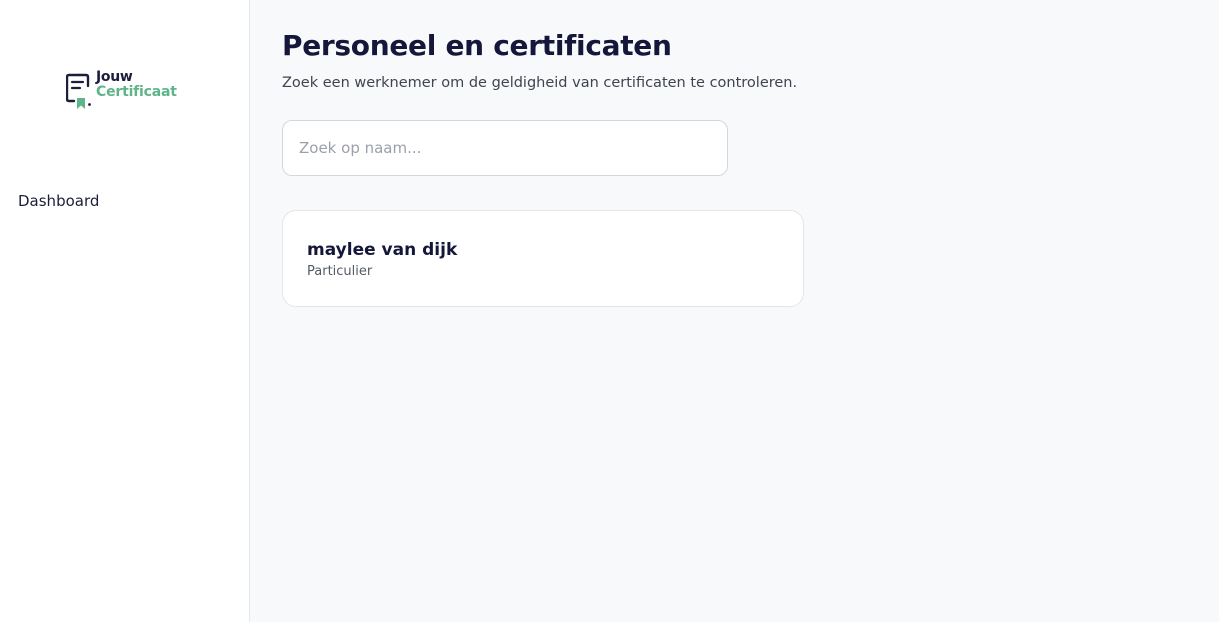  I want to click on logo-text: Jouw Certificaat, so click(136, 85).